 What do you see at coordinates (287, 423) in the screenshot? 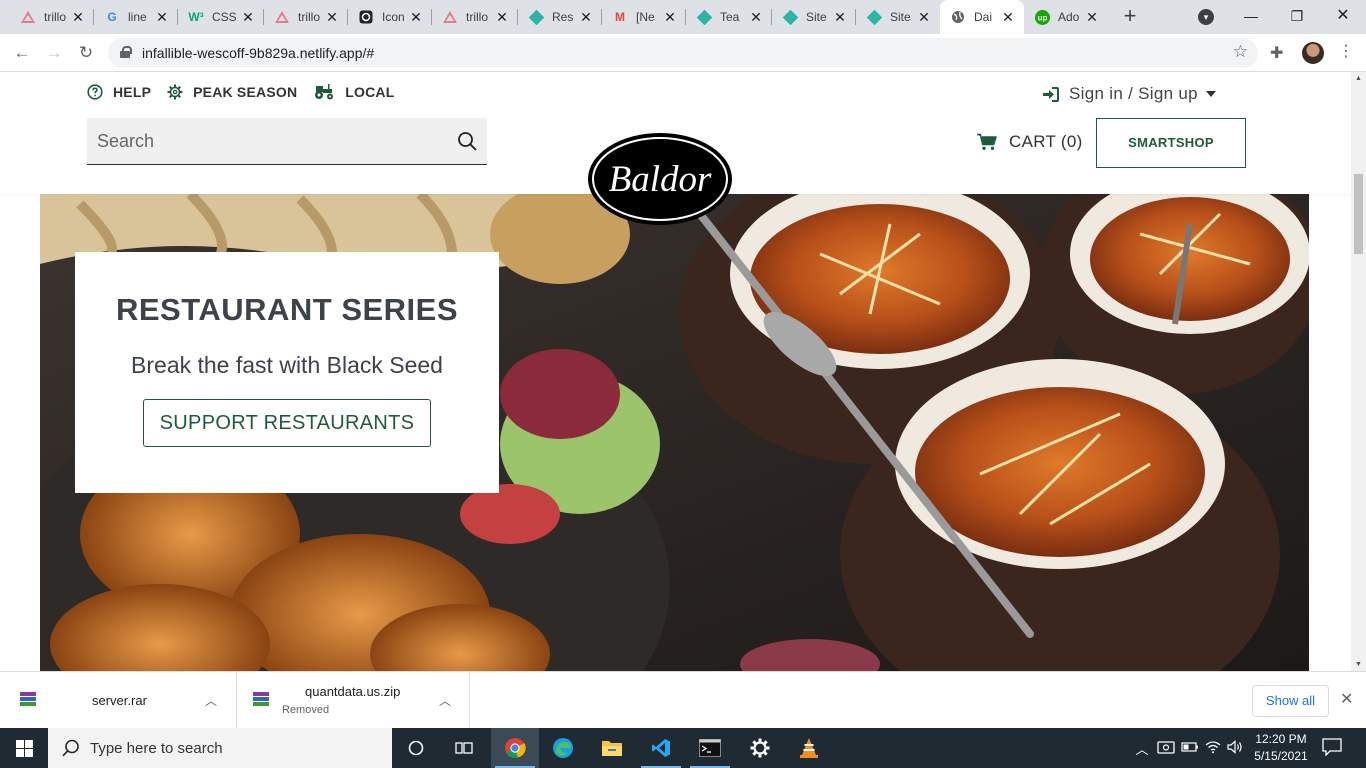
I see `support-restaurants-button: SUPPORT RESTAURANTS` at bounding box center [287, 423].